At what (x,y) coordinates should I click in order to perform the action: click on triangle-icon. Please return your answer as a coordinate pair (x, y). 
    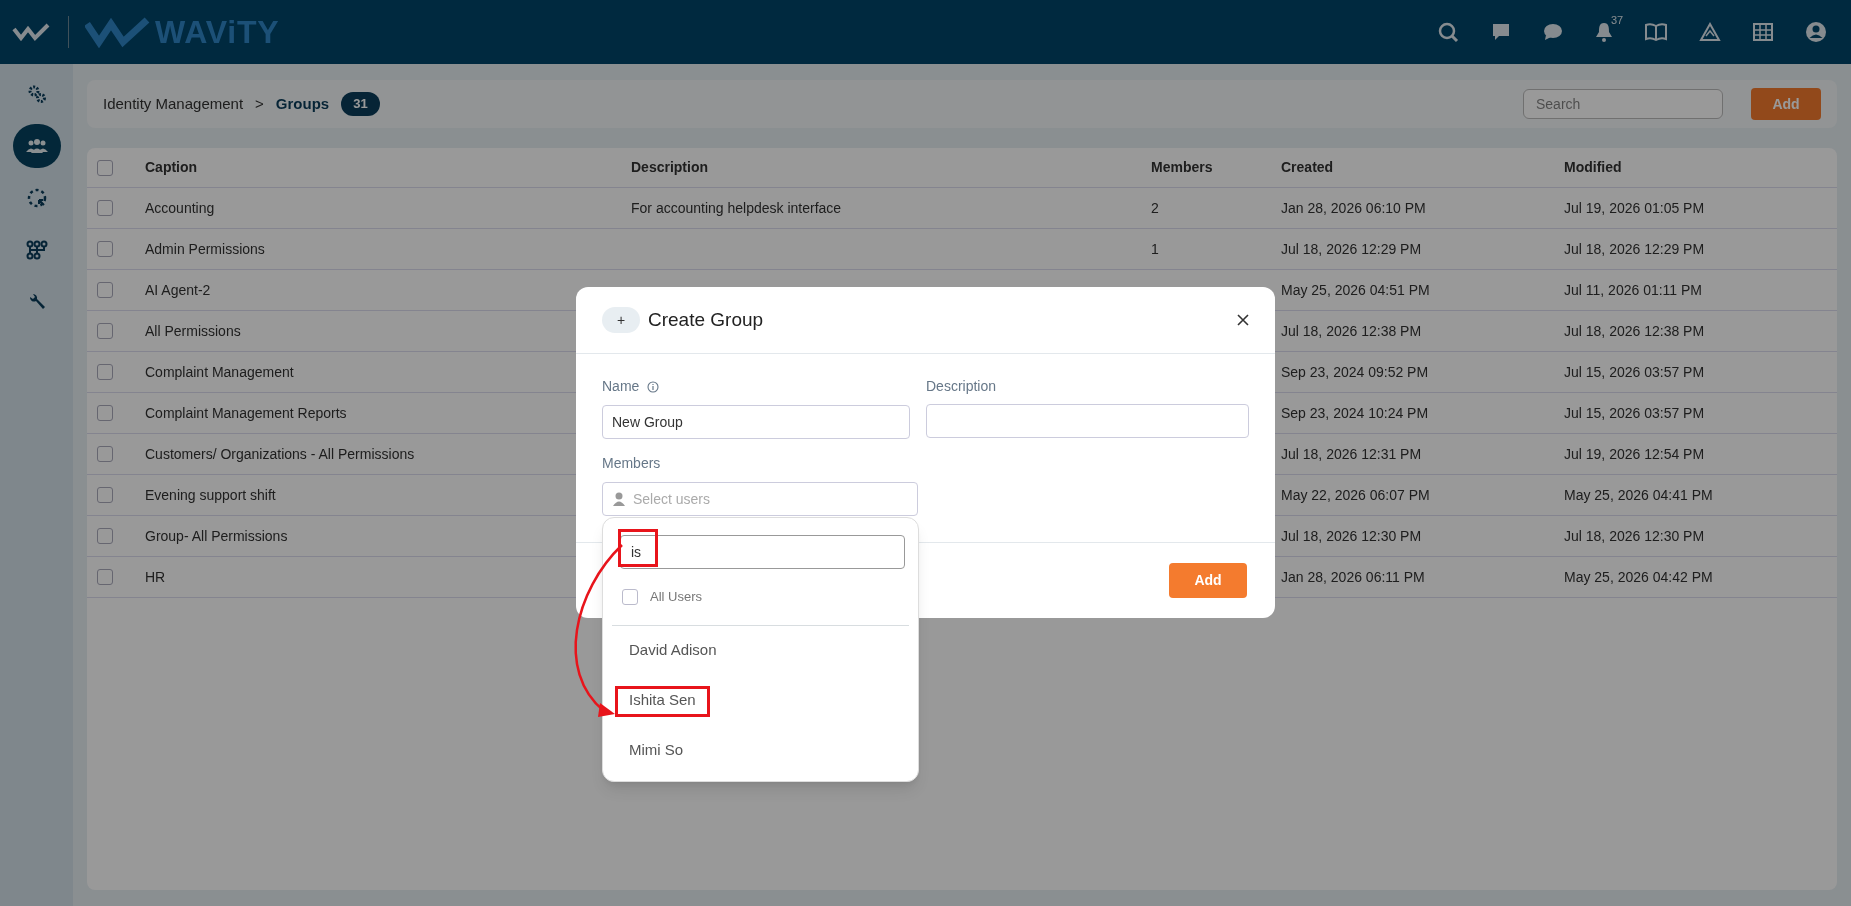
    Looking at the image, I should click on (1710, 32).